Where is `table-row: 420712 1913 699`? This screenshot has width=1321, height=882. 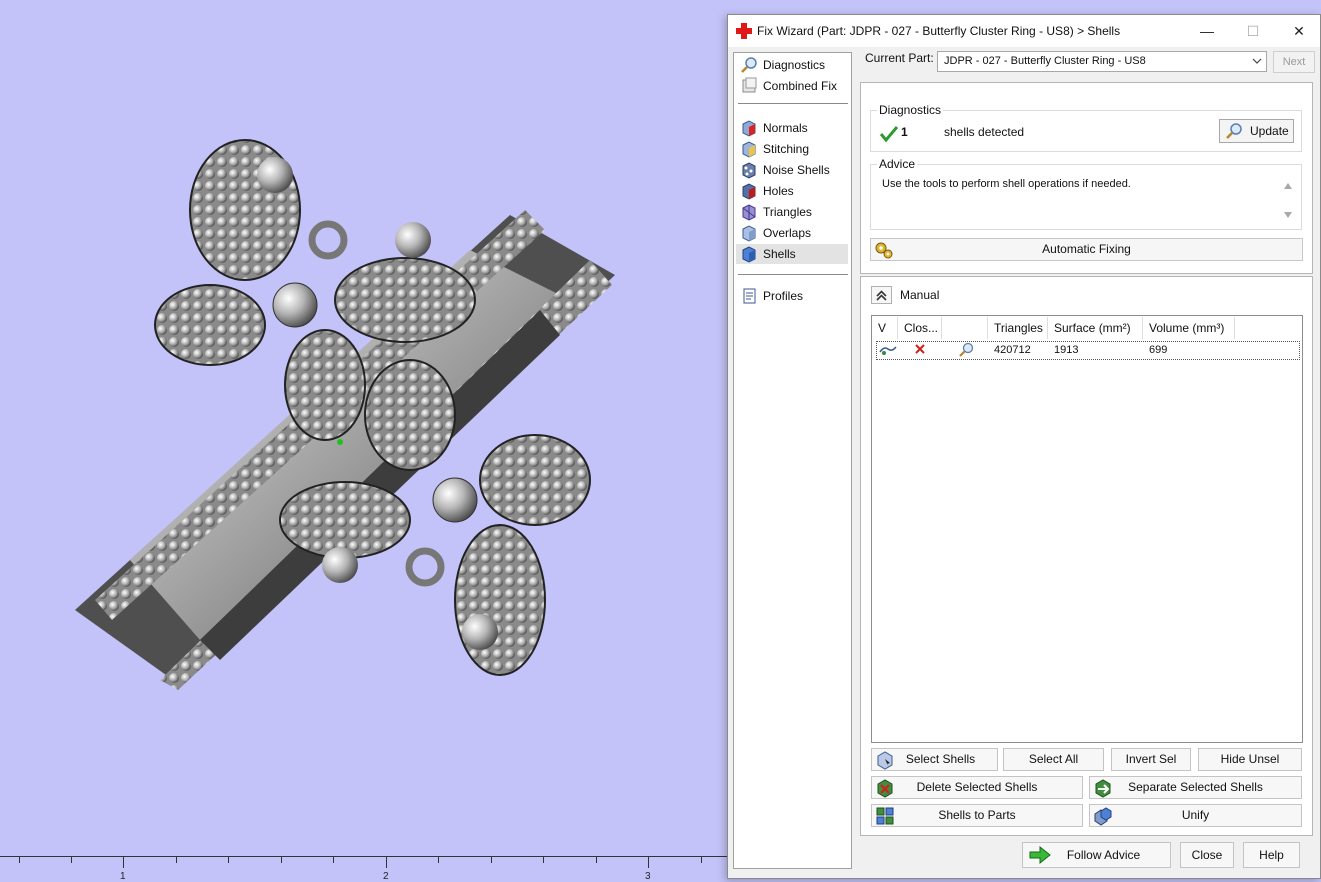 table-row: 420712 1913 699 is located at coordinates (1088, 350).